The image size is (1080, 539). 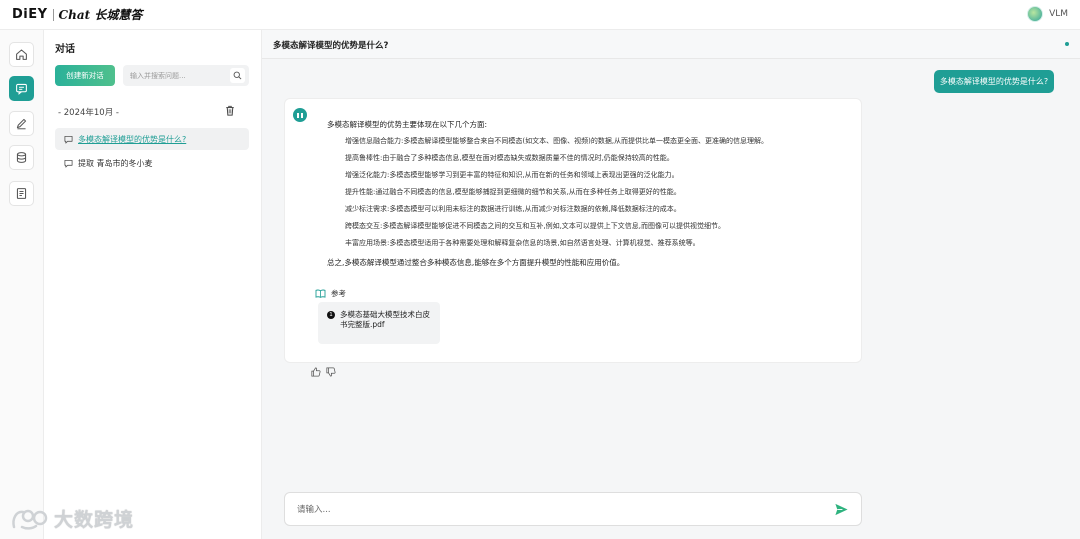 I want to click on reference-heading: 参考, so click(x=330, y=293).